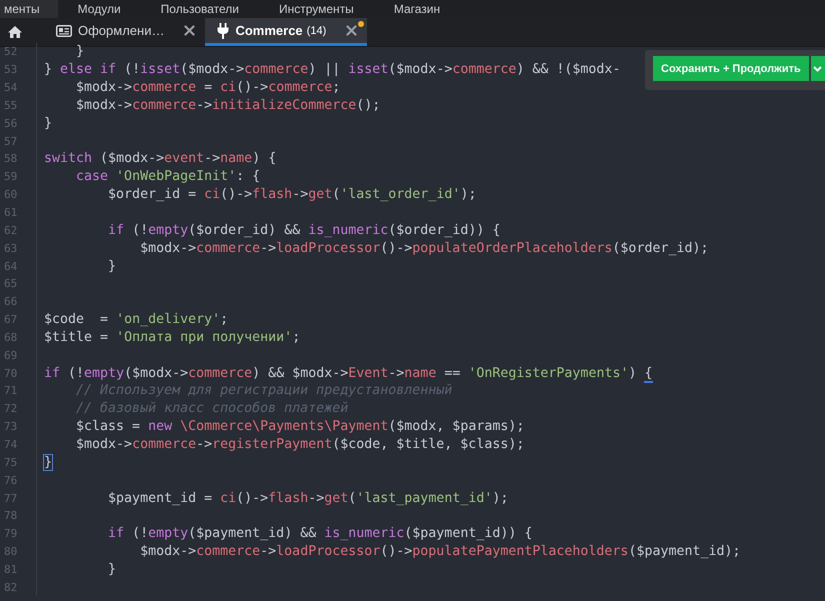  I want to click on line-number: 64, so click(18, 266).